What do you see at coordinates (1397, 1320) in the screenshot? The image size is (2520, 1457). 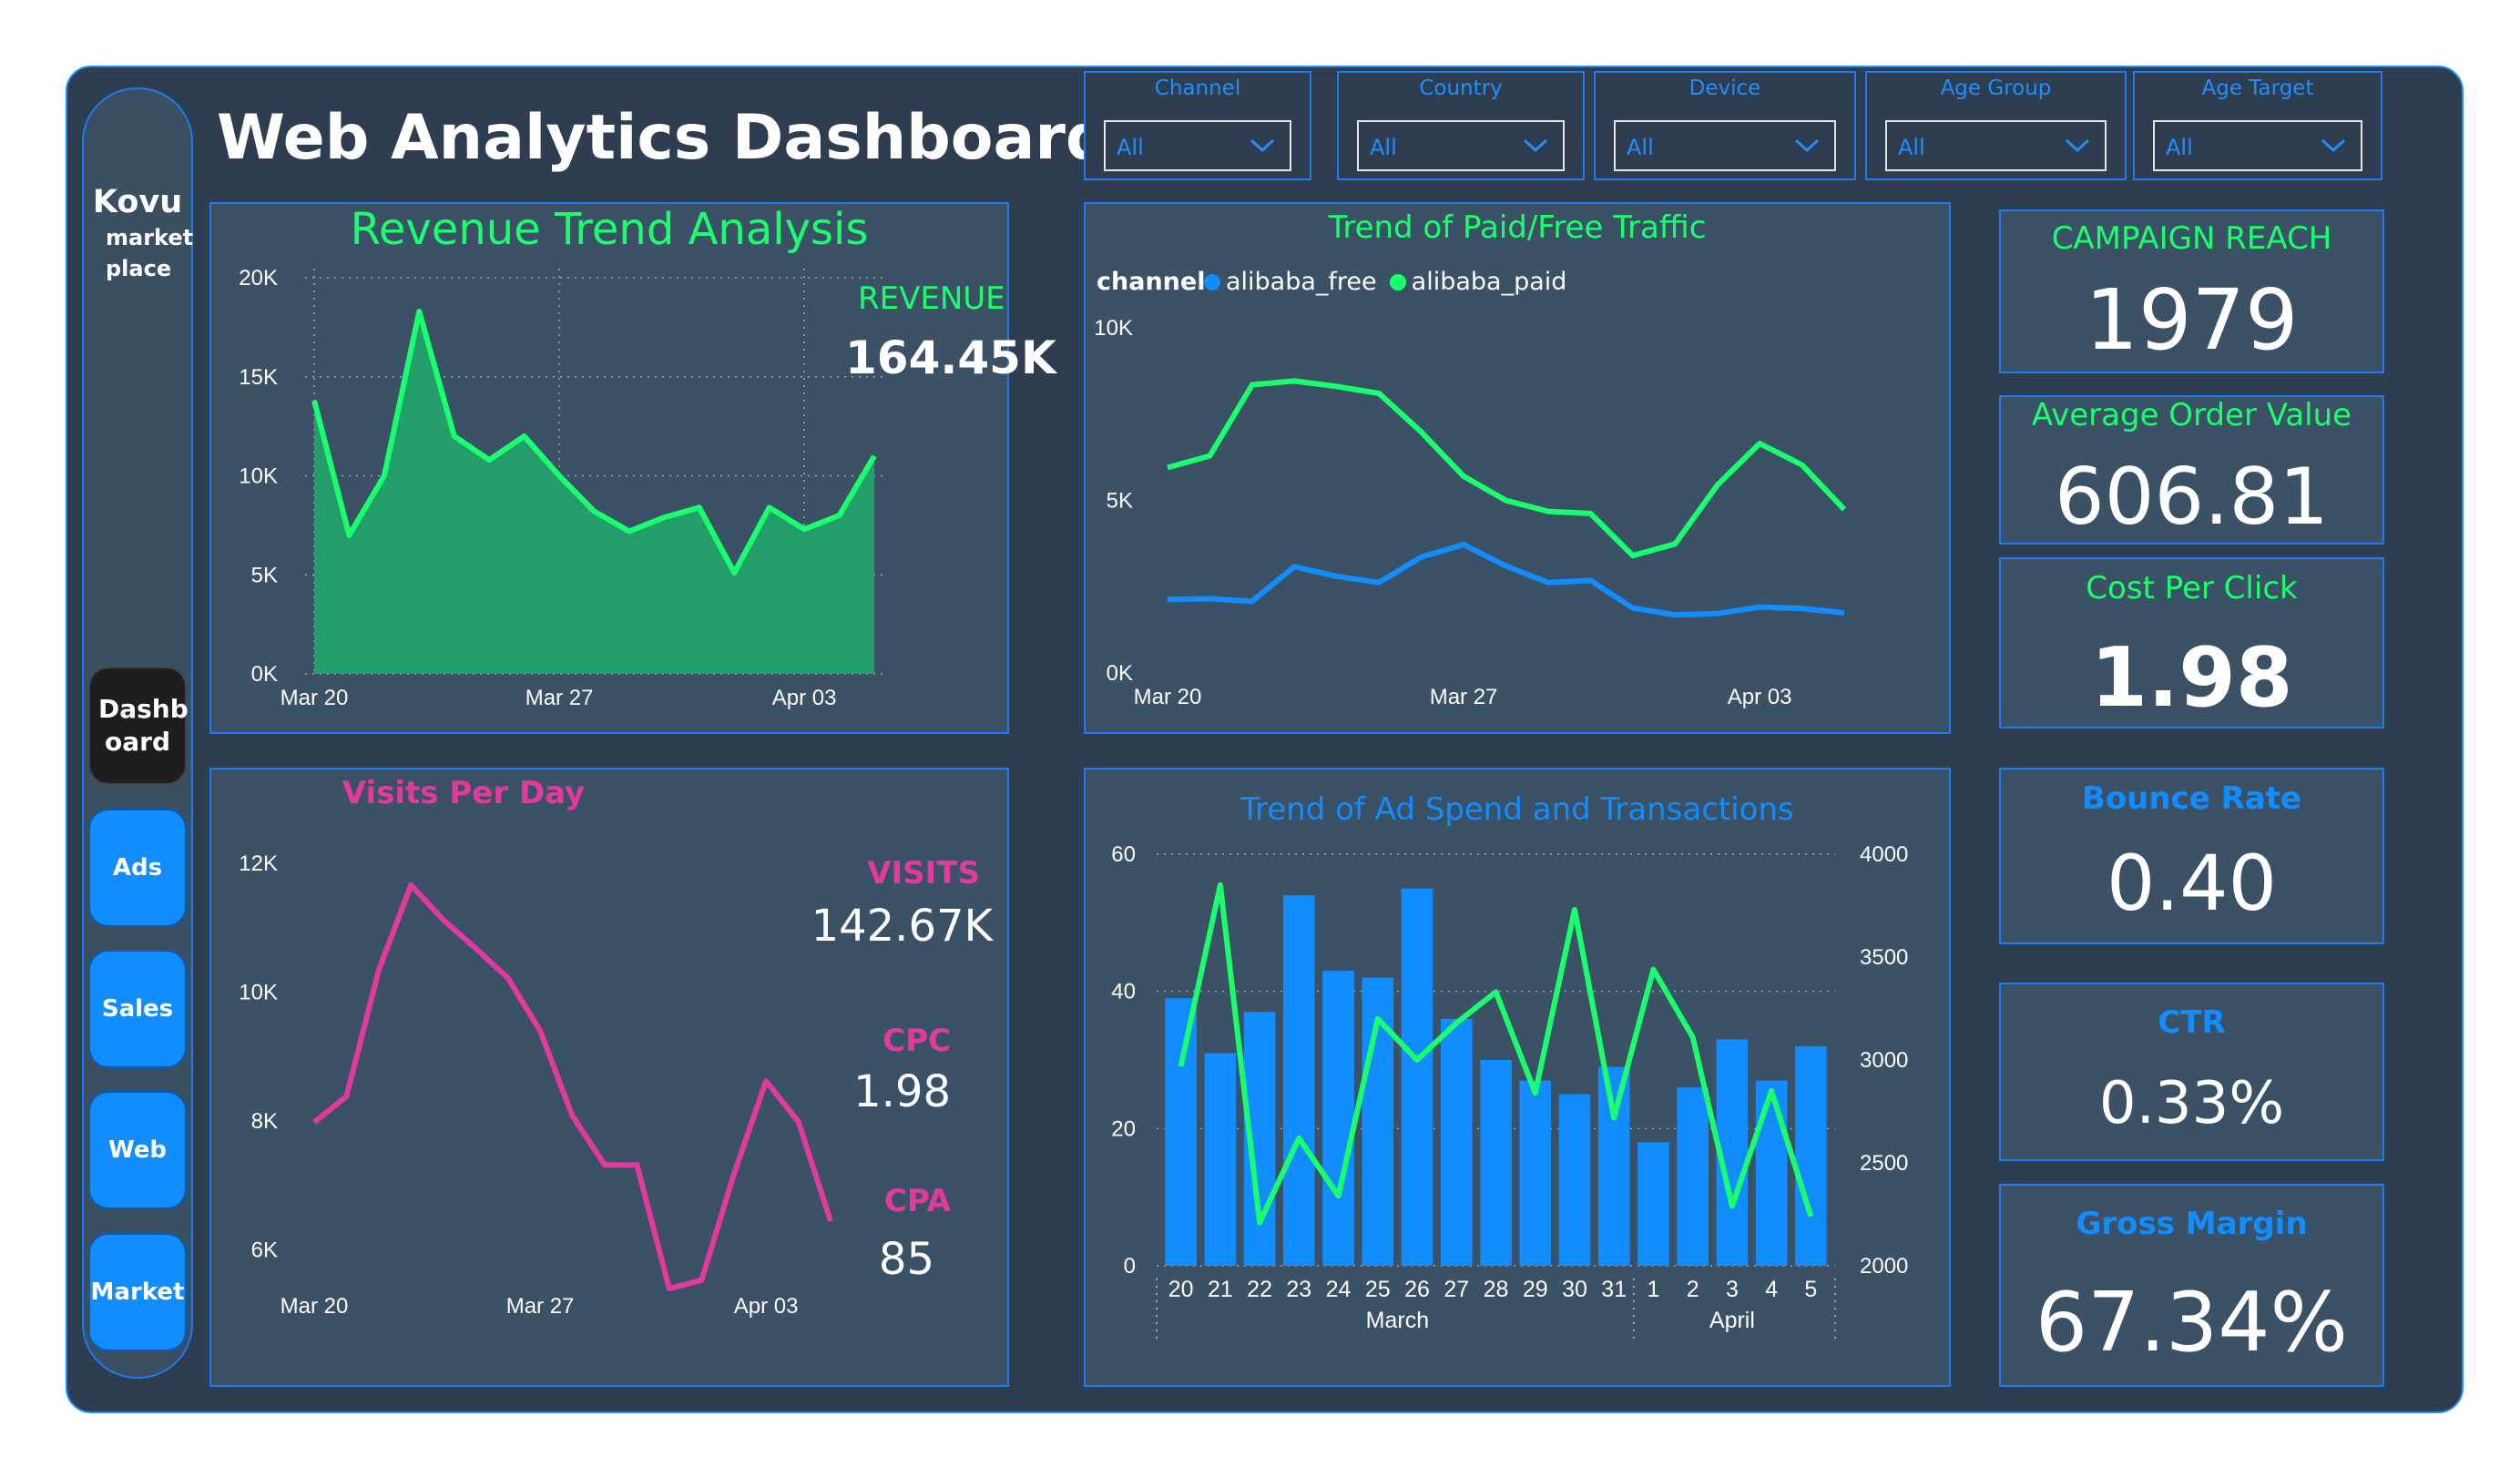 I see `month-label-march: March` at bounding box center [1397, 1320].